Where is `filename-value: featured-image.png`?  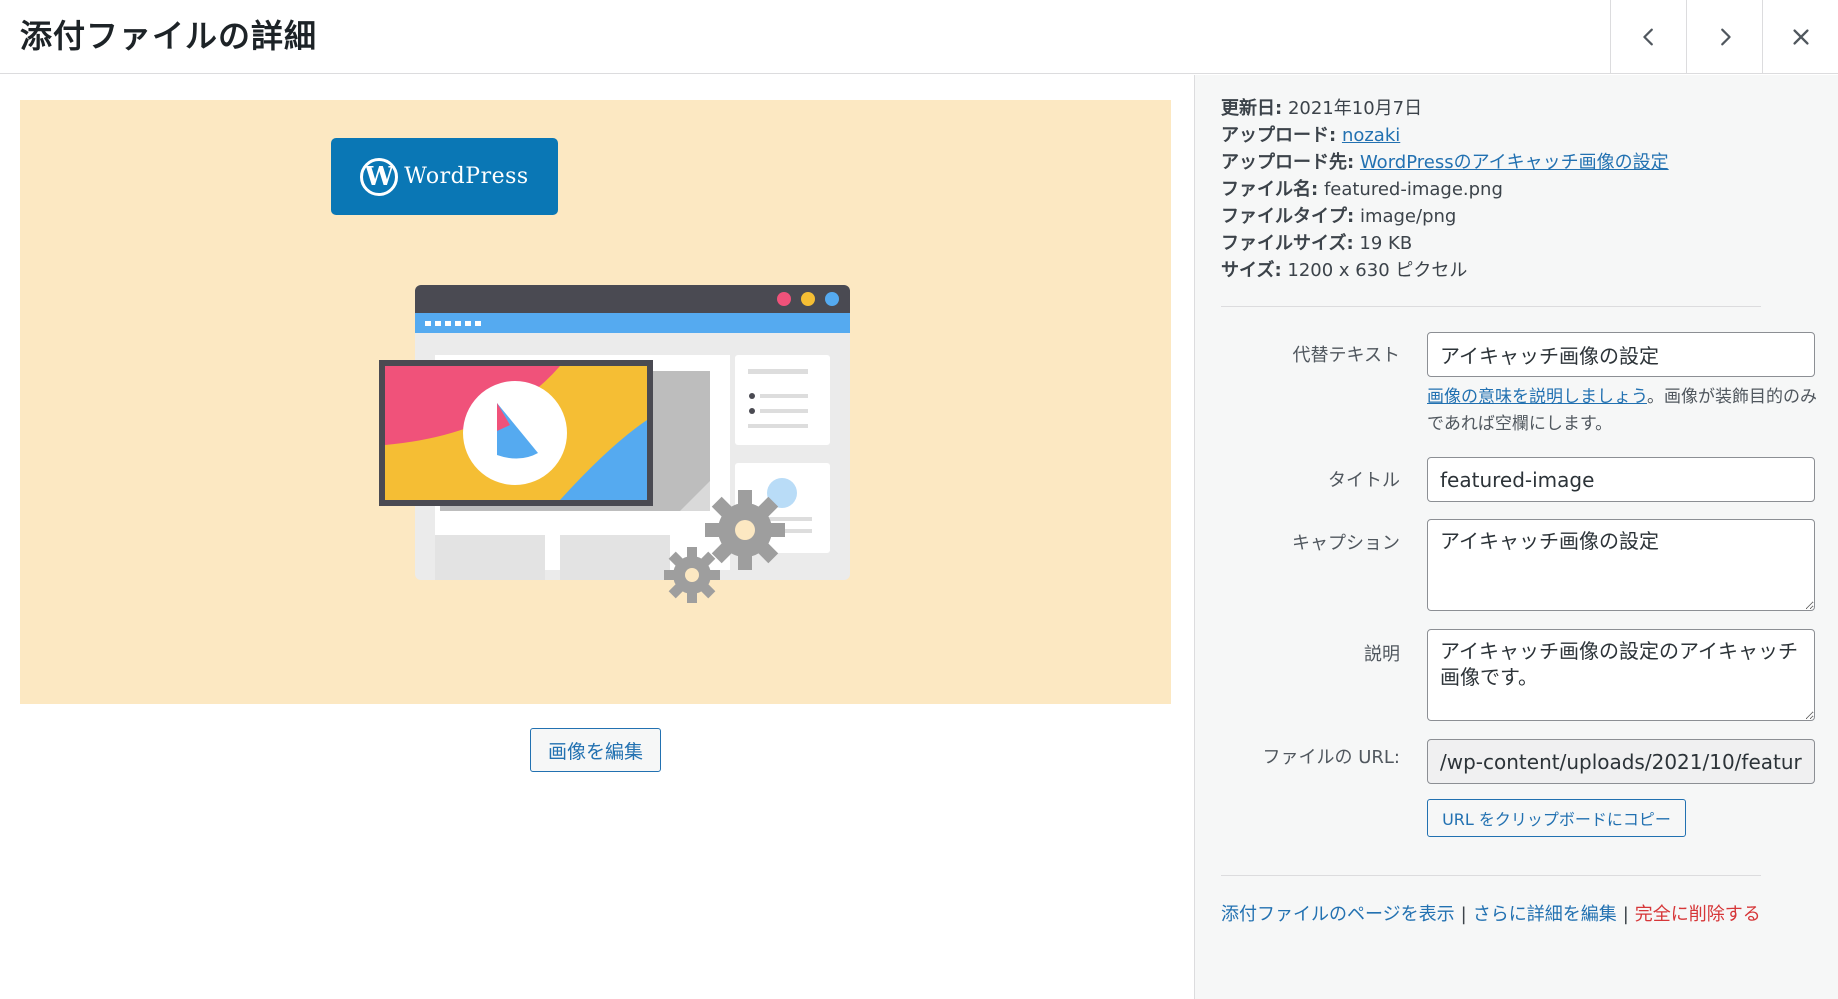 filename-value: featured-image.png is located at coordinates (1413, 189).